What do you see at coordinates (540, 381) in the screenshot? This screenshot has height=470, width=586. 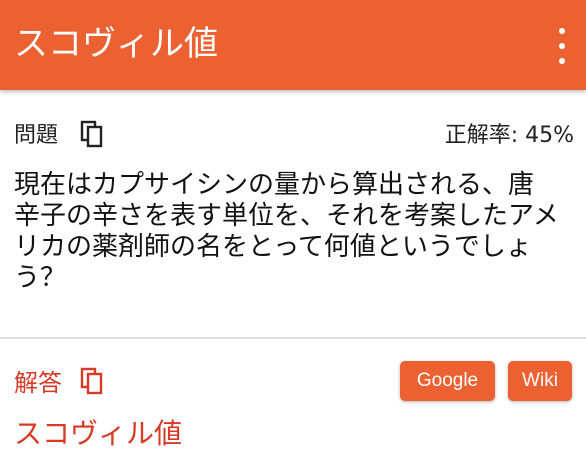 I see `wiki-search-button: Wiki` at bounding box center [540, 381].